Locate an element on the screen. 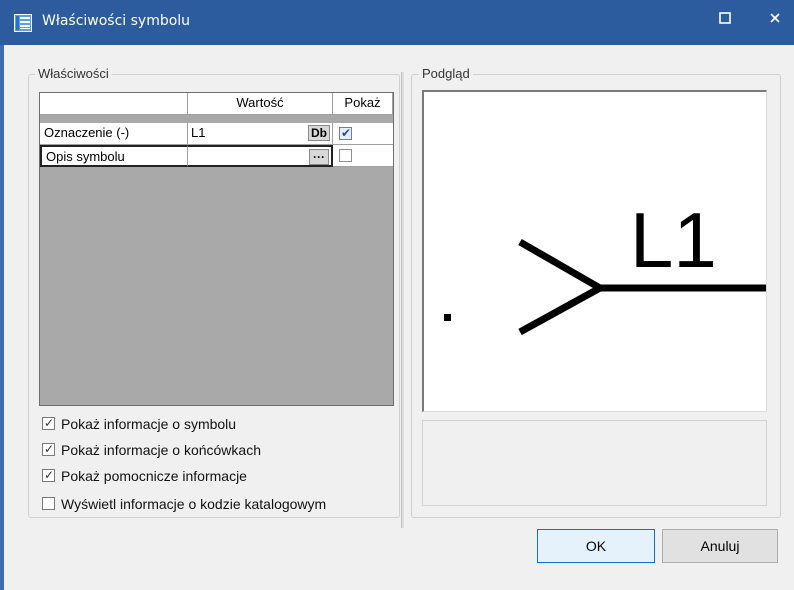  cancel-button: Anuluj is located at coordinates (720, 546).